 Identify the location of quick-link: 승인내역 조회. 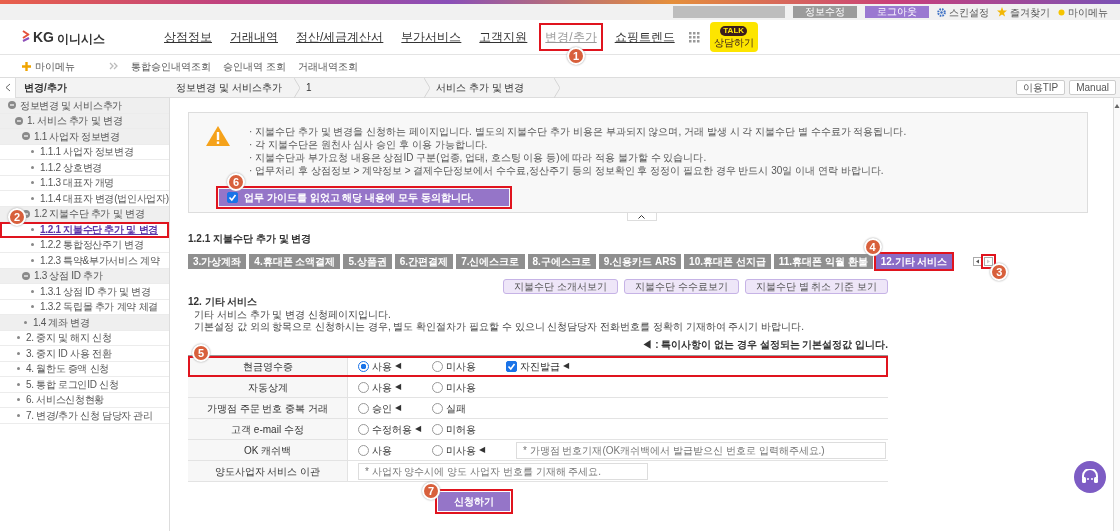
(254, 66).